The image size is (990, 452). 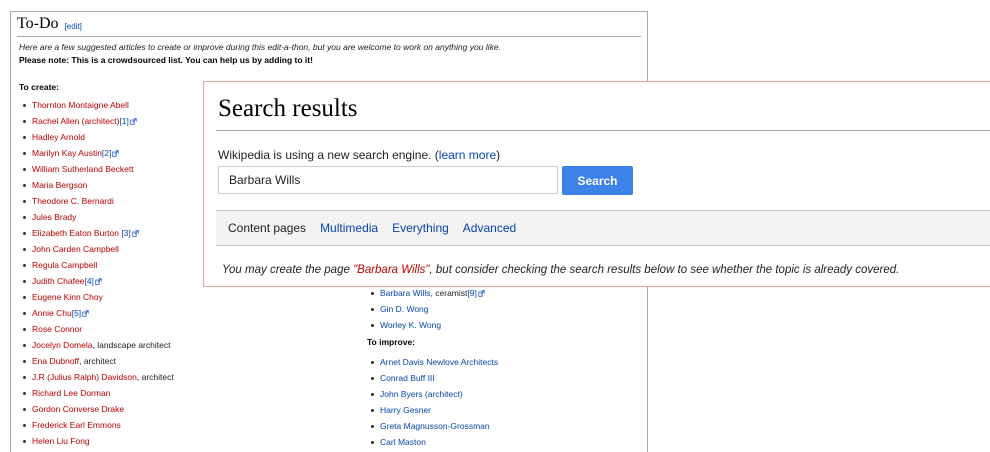 What do you see at coordinates (76, 313) in the screenshot?
I see `reference-link: [5]` at bounding box center [76, 313].